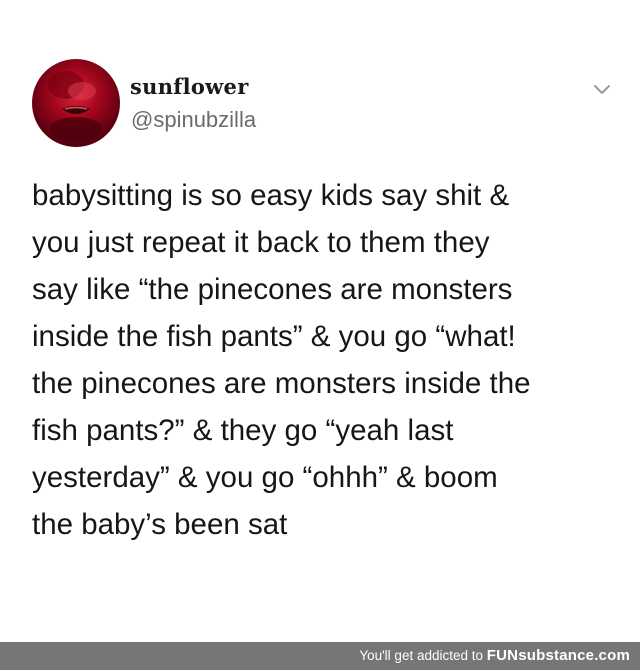  Describe the element at coordinates (265, 477) in the screenshot. I see `tweet-text-line: yesterday” & you go “ohhh” & boom` at that location.